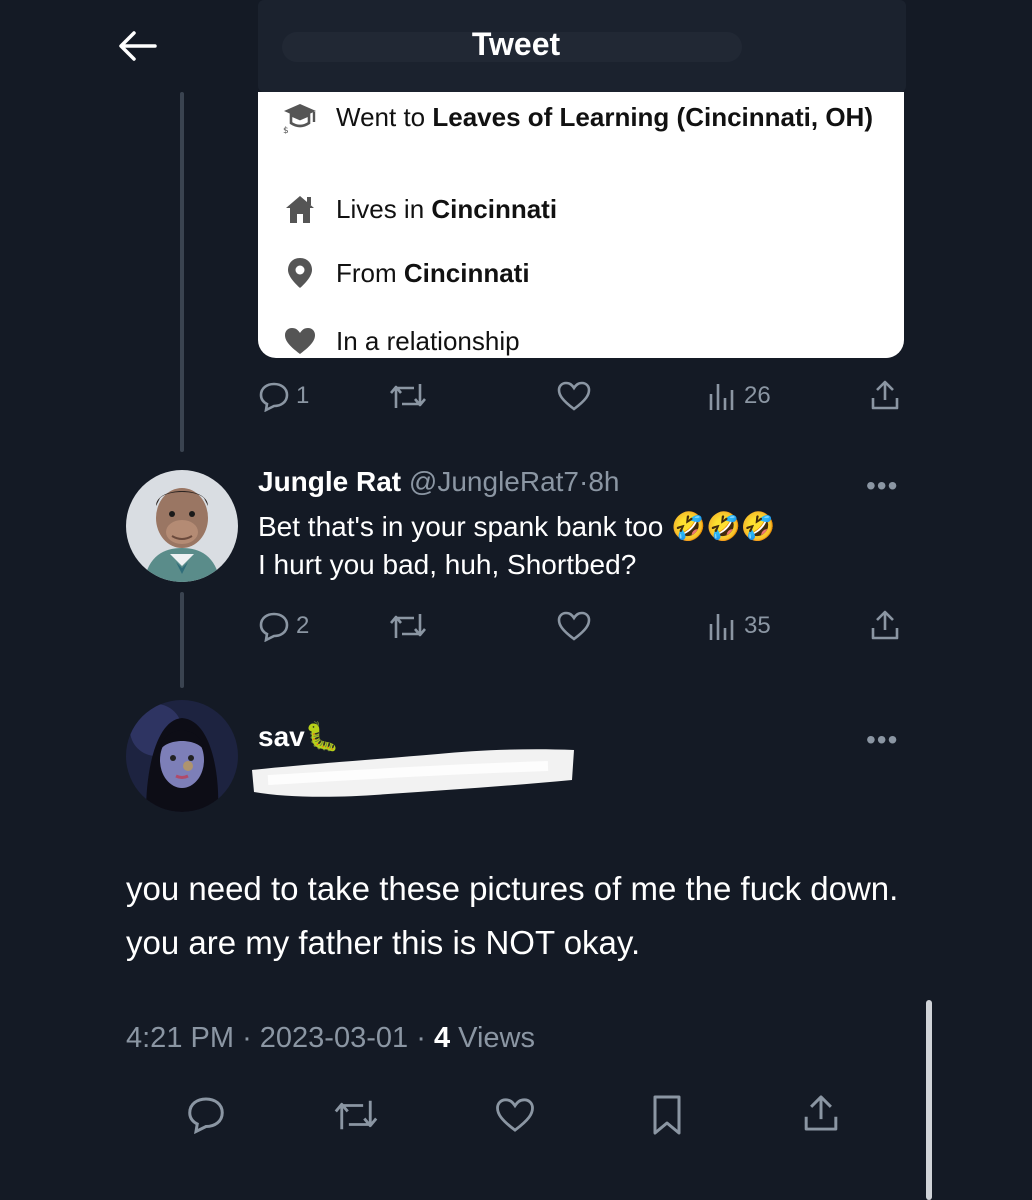 This screenshot has width=1032, height=1200. Describe the element at coordinates (300, 209) in the screenshot. I see `house-icon` at that location.